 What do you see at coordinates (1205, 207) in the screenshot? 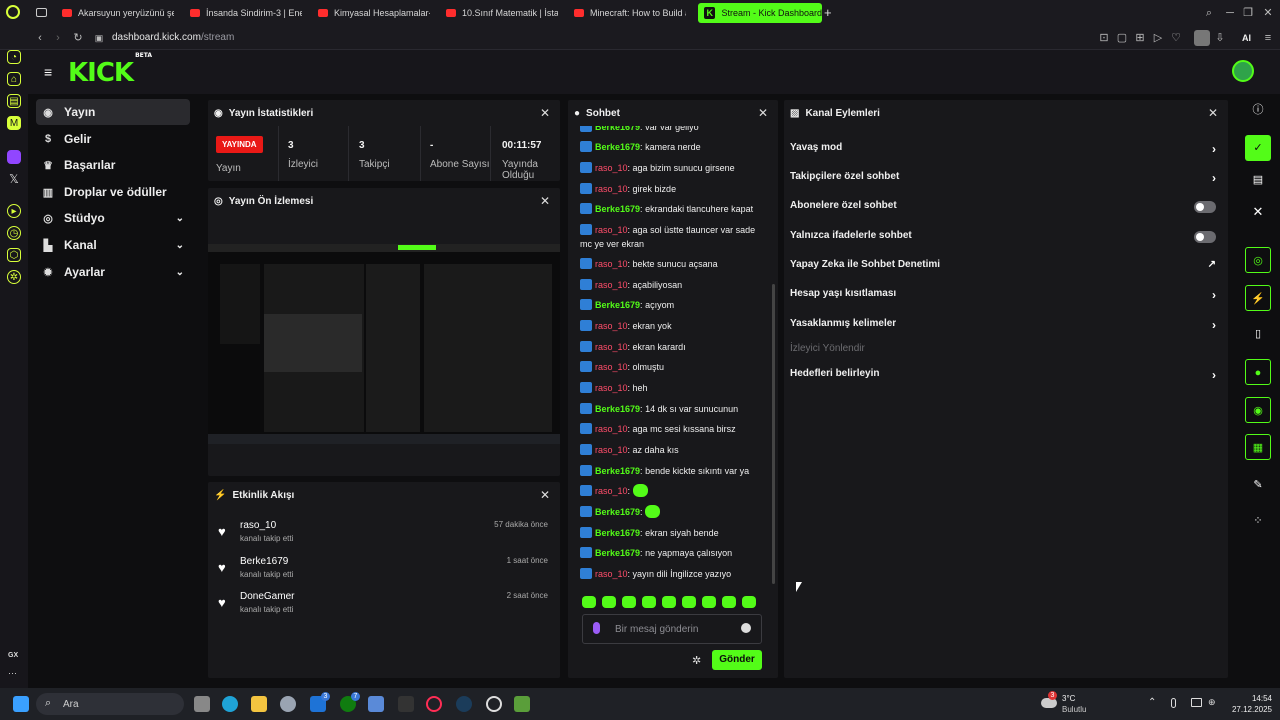
I see `subscribers-only-toggle` at bounding box center [1205, 207].